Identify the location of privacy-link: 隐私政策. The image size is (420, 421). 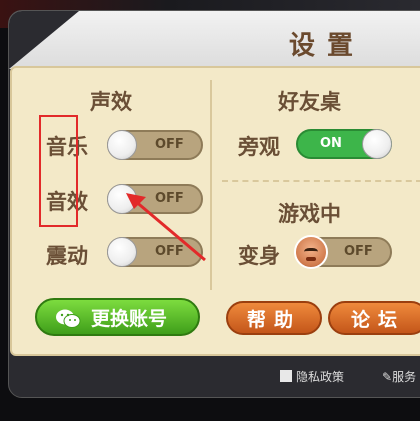
(312, 376).